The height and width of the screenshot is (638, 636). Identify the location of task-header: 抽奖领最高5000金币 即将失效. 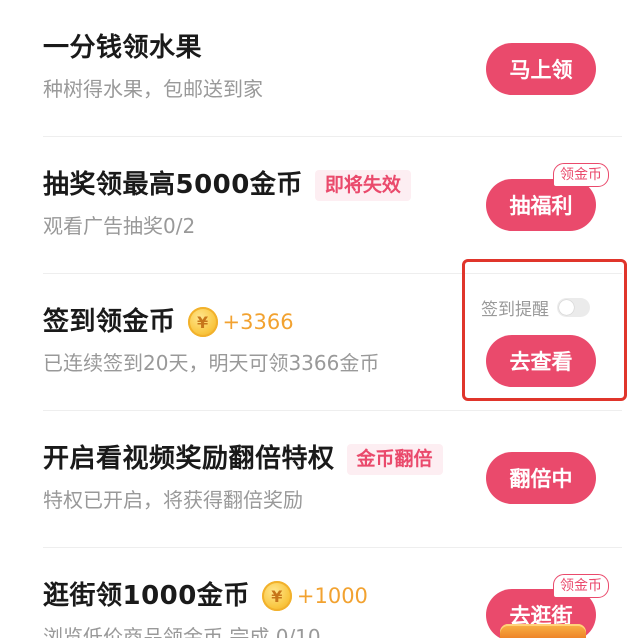
(227, 185).